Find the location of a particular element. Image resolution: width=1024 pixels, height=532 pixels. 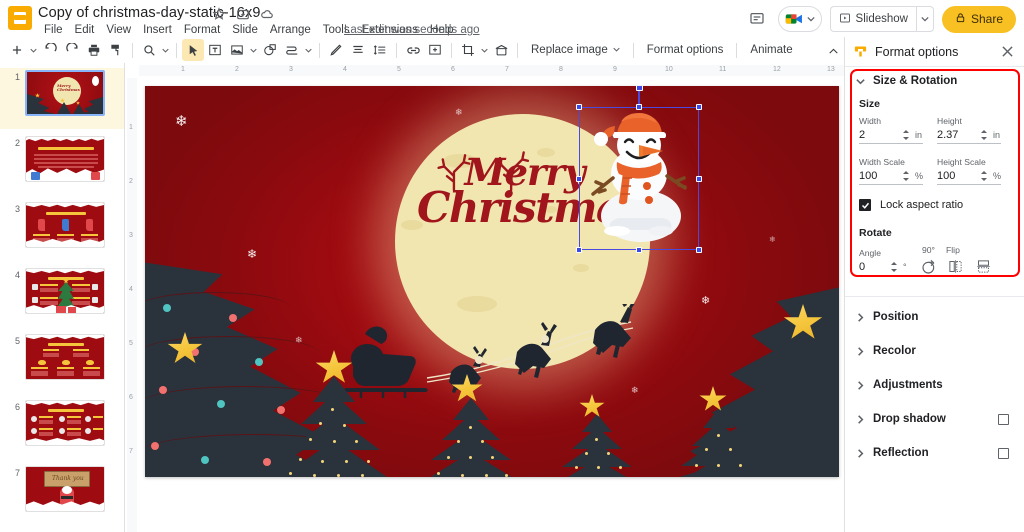

resize-handle-se is located at coordinates (699, 250).